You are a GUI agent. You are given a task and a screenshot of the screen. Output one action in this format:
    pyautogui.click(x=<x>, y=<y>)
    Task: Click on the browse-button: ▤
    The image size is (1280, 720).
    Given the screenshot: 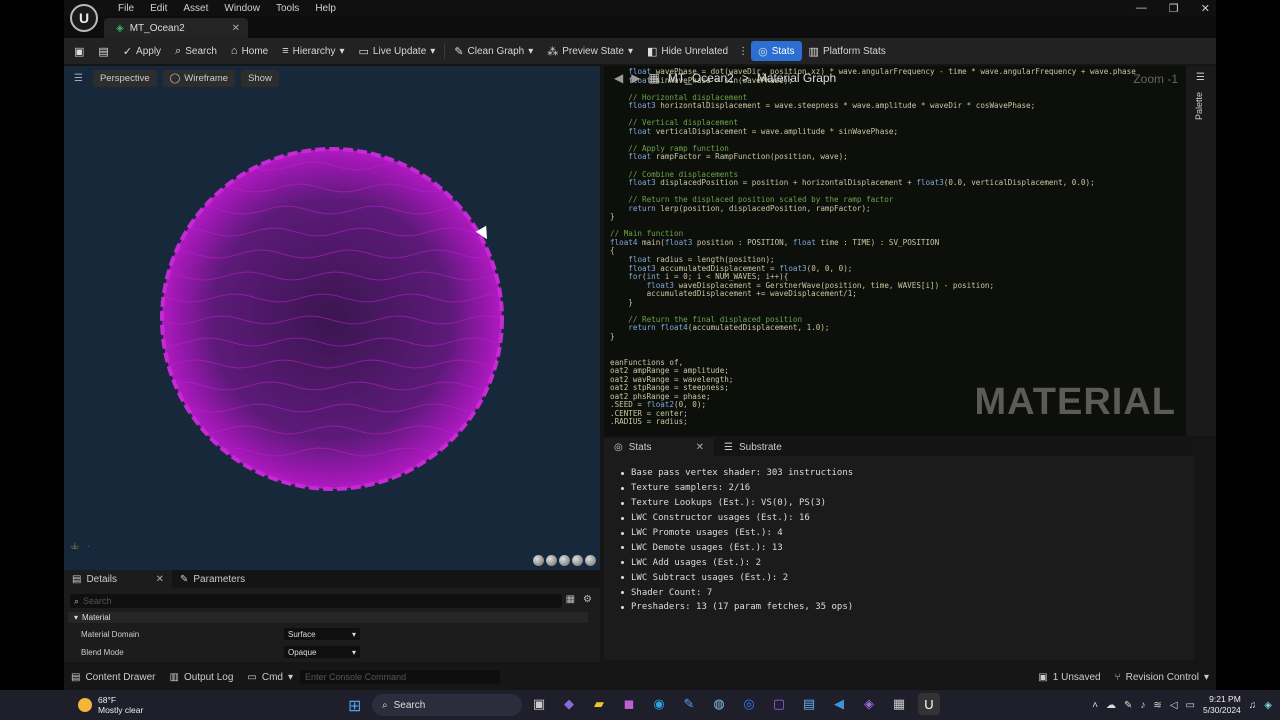 What is the action you would take?
    pyautogui.click(x=103, y=51)
    